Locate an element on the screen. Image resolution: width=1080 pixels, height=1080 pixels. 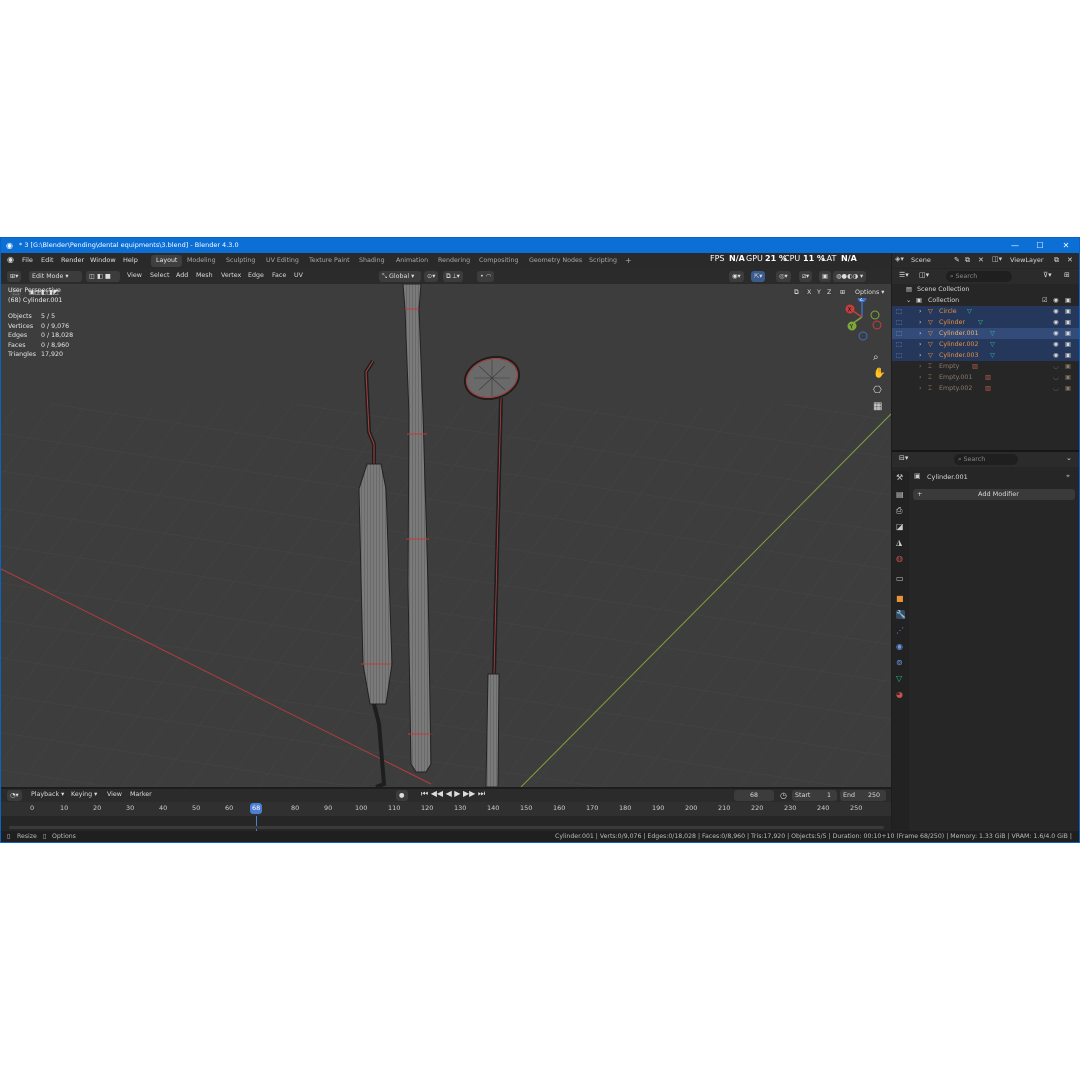
outliner-item-cylinder-001: ⬚ › ▽ Cylinder.001 ▽ ◉ ▣ is located at coordinates (985, 333).